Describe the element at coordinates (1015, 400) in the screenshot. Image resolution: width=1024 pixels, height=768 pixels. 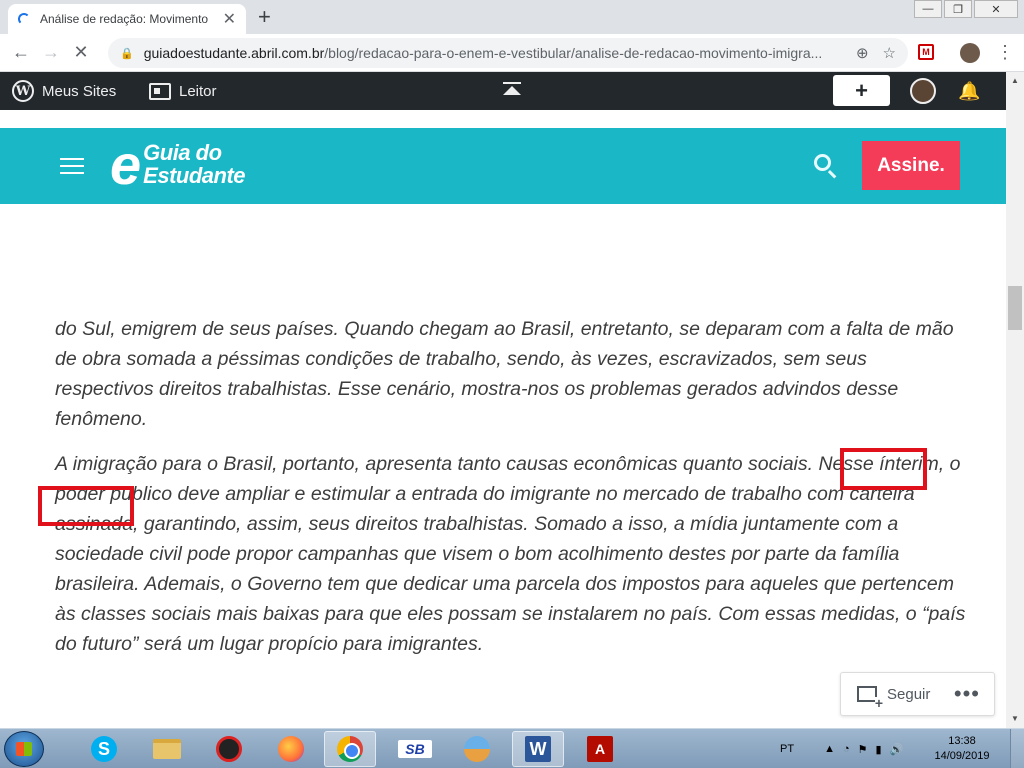
I see `page-scrollbar` at that location.